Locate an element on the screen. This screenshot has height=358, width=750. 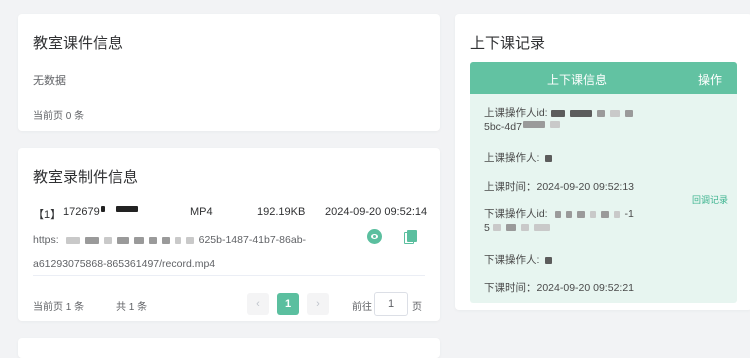
eye-core is located at coordinates (374, 236).